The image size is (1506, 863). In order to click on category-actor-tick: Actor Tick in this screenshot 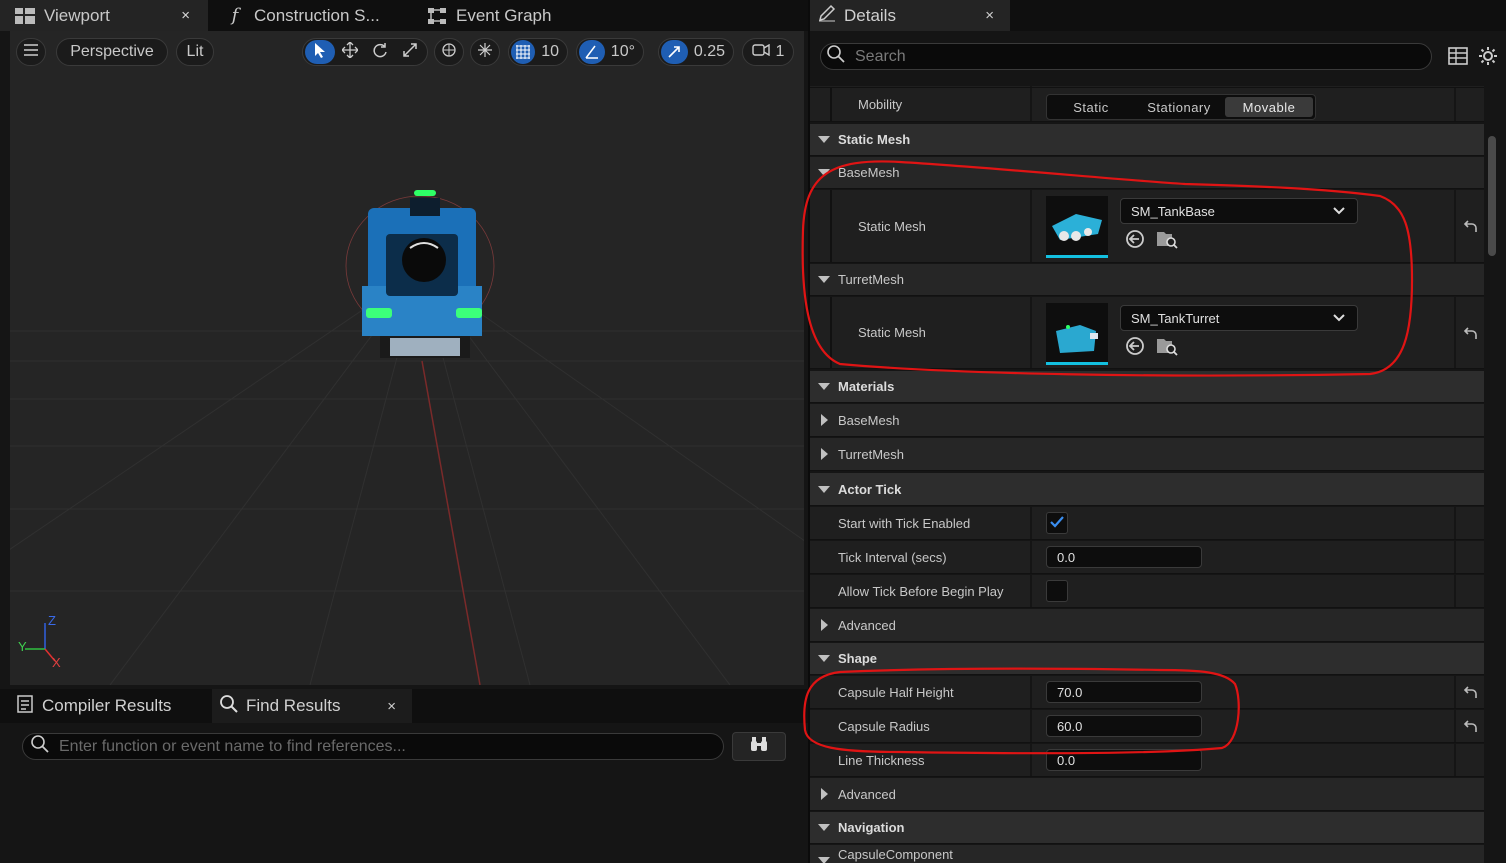, I will do `click(1147, 489)`.